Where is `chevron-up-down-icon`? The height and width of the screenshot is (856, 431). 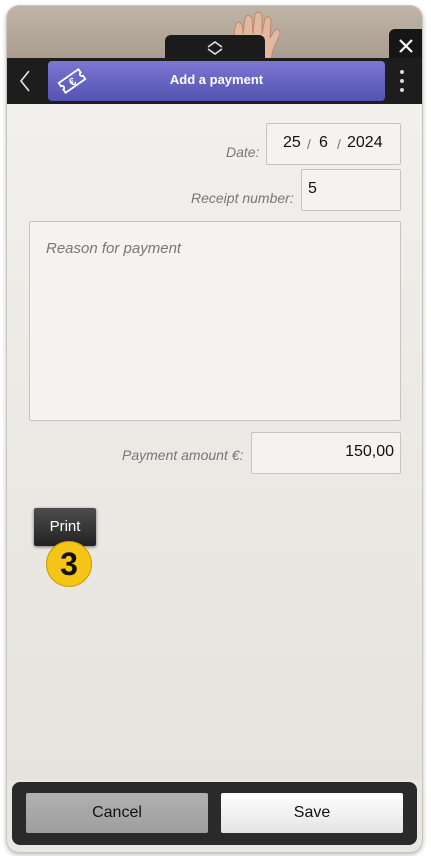
chevron-up-down-icon is located at coordinates (215, 48).